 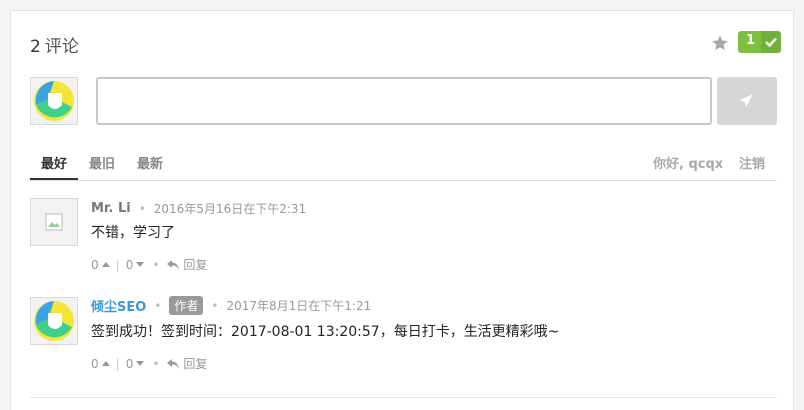 I want to click on current-user-avatar, so click(x=54, y=101).